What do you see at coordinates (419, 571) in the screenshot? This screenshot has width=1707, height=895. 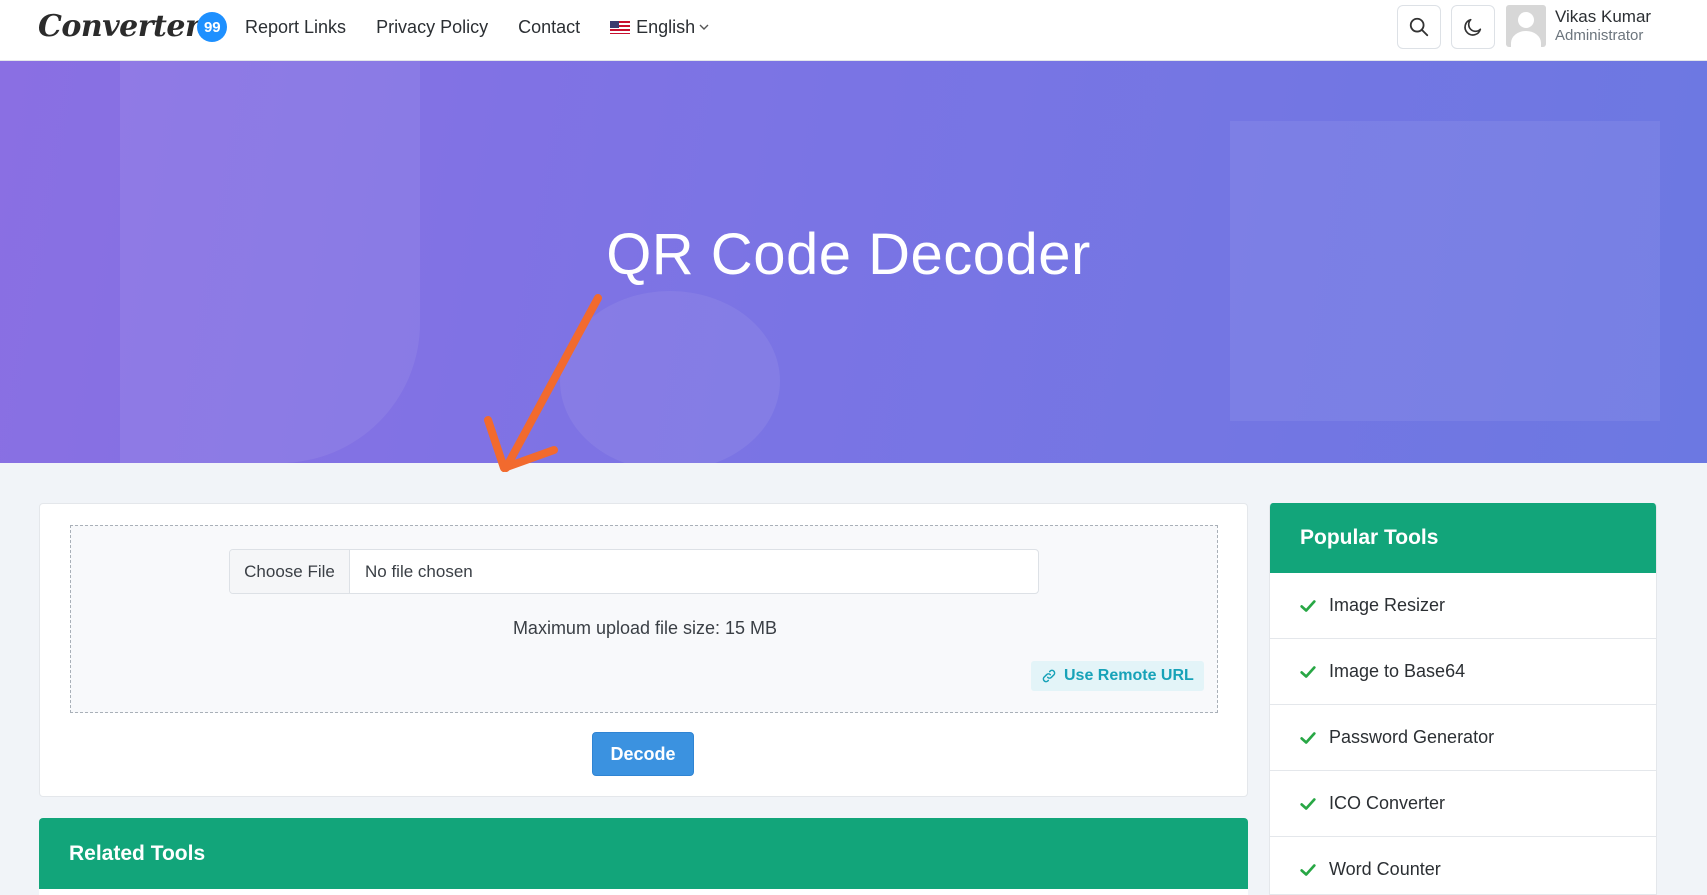 I see `file-status: No file chosen` at bounding box center [419, 571].